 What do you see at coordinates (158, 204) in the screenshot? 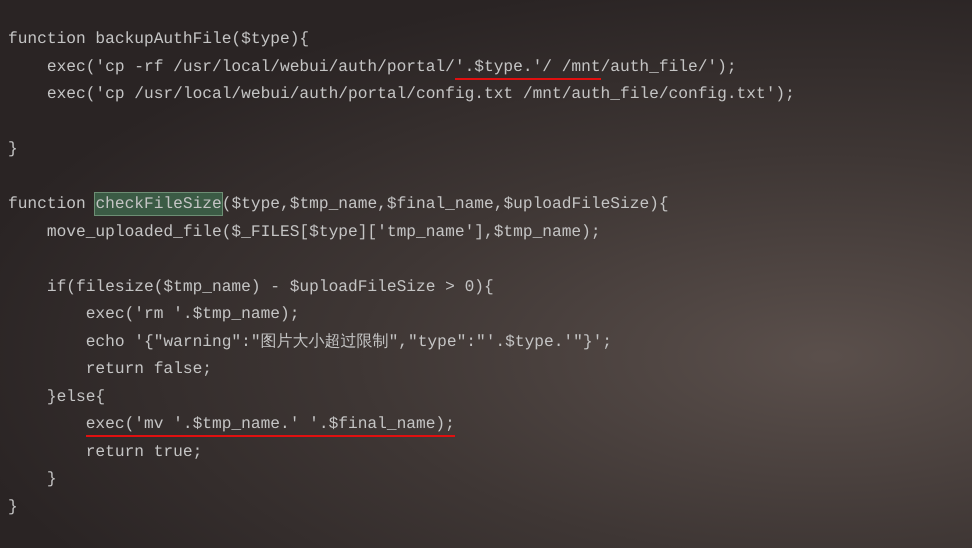
I see `highlighted-code: checkFileSize` at bounding box center [158, 204].